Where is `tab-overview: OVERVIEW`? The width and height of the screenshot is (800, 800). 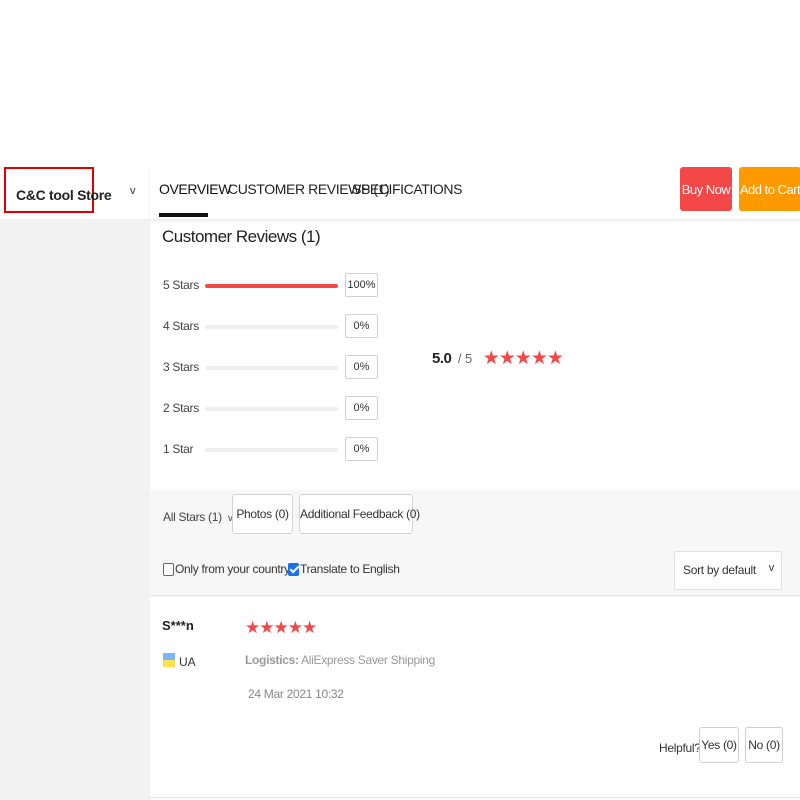 tab-overview: OVERVIEW is located at coordinates (195, 189).